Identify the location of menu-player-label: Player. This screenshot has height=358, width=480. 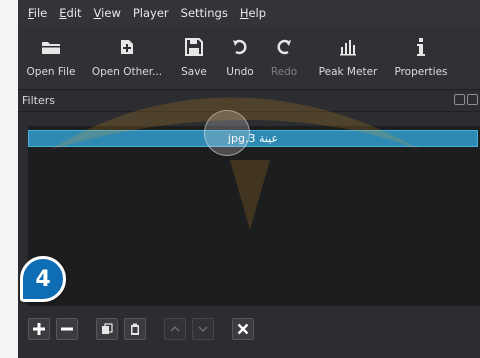
(150, 13).